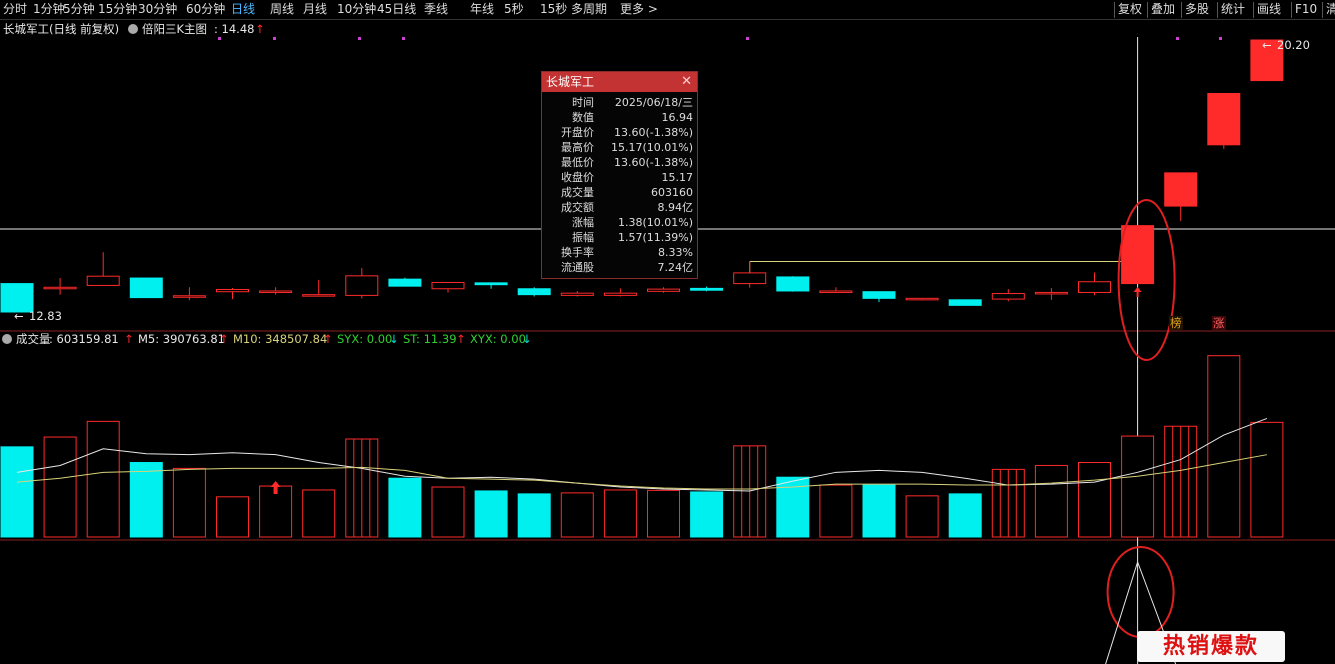  What do you see at coordinates (672, 192) in the screenshot?
I see `popup-value: 603160` at bounding box center [672, 192].